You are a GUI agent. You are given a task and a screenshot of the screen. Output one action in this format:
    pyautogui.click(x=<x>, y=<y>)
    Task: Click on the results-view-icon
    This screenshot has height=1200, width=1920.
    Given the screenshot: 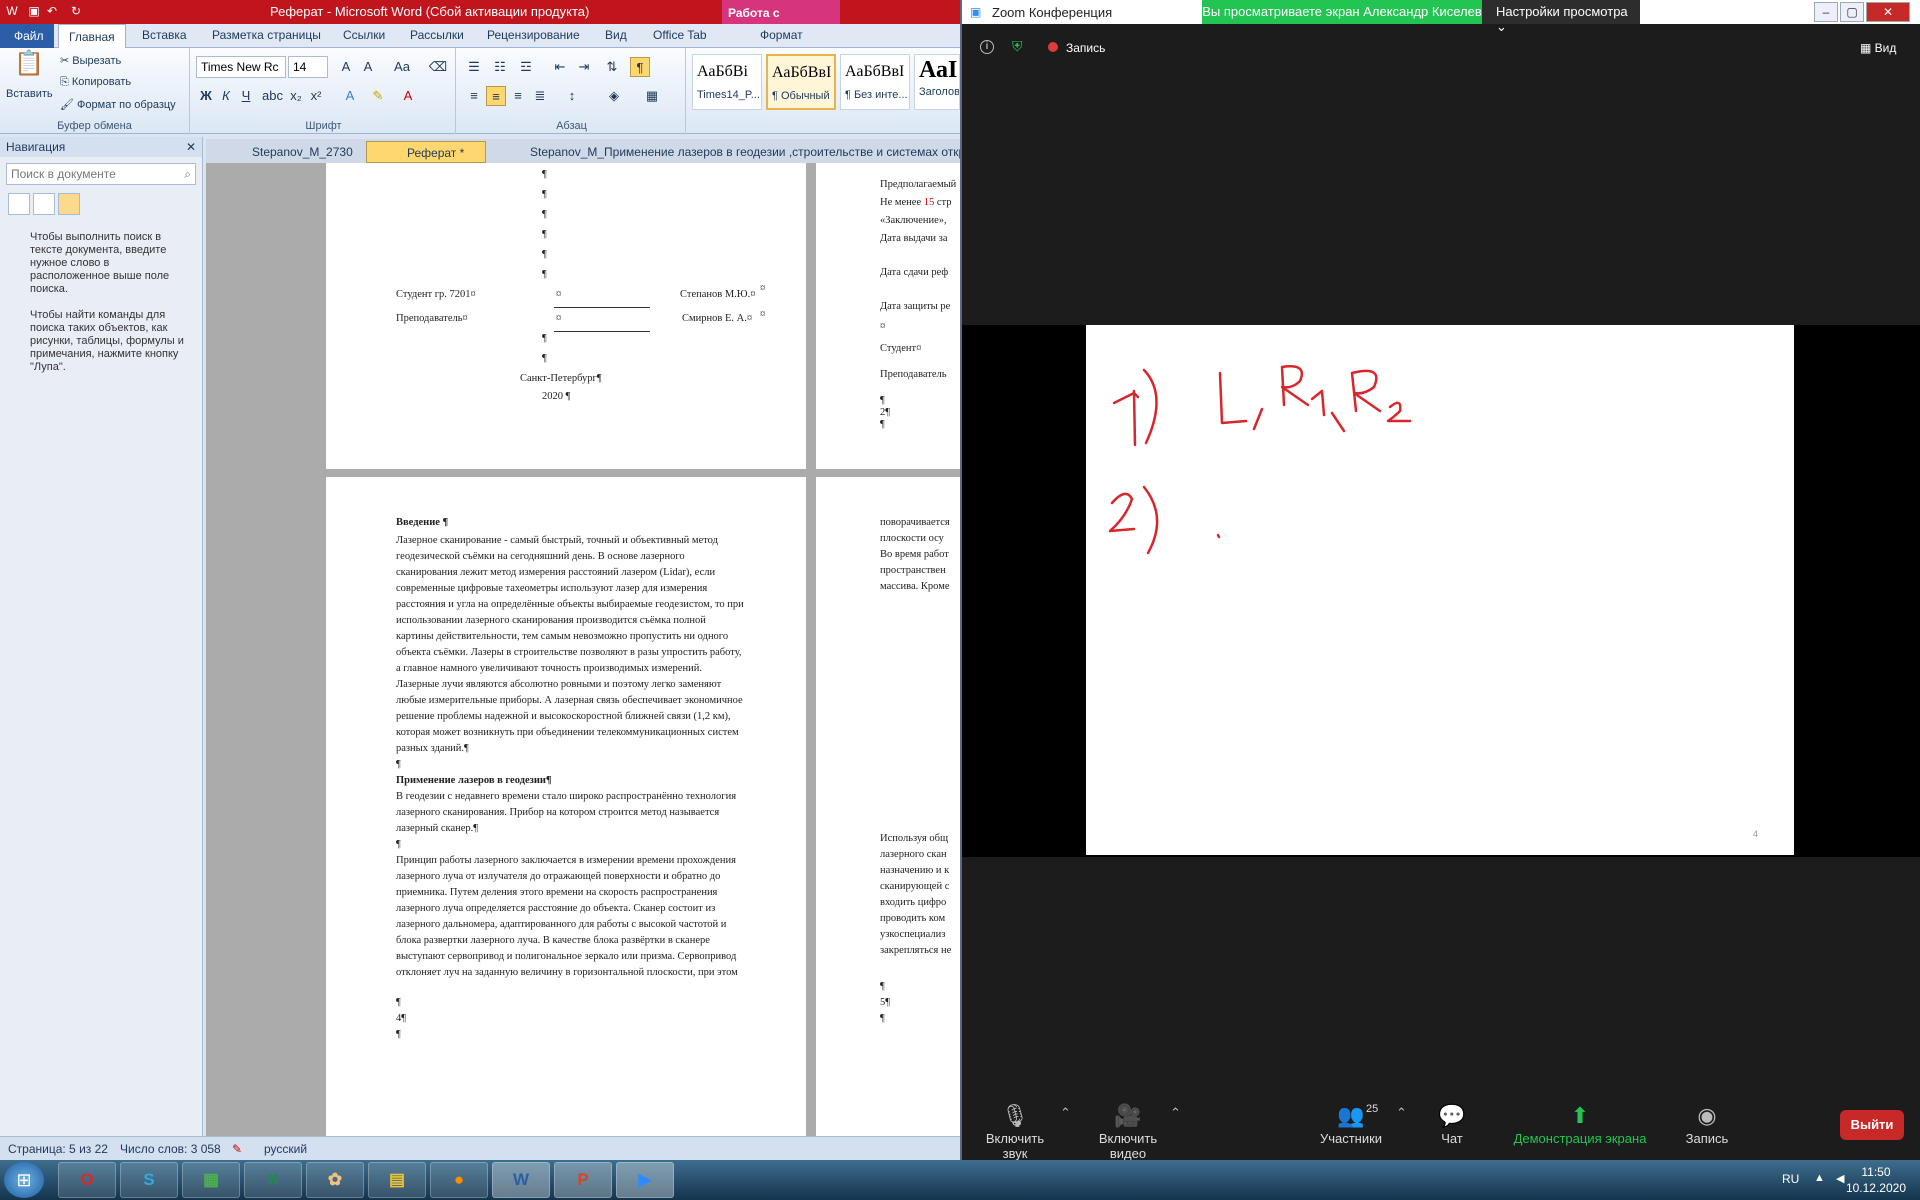 What is the action you would take?
    pyautogui.click(x=69, y=204)
    